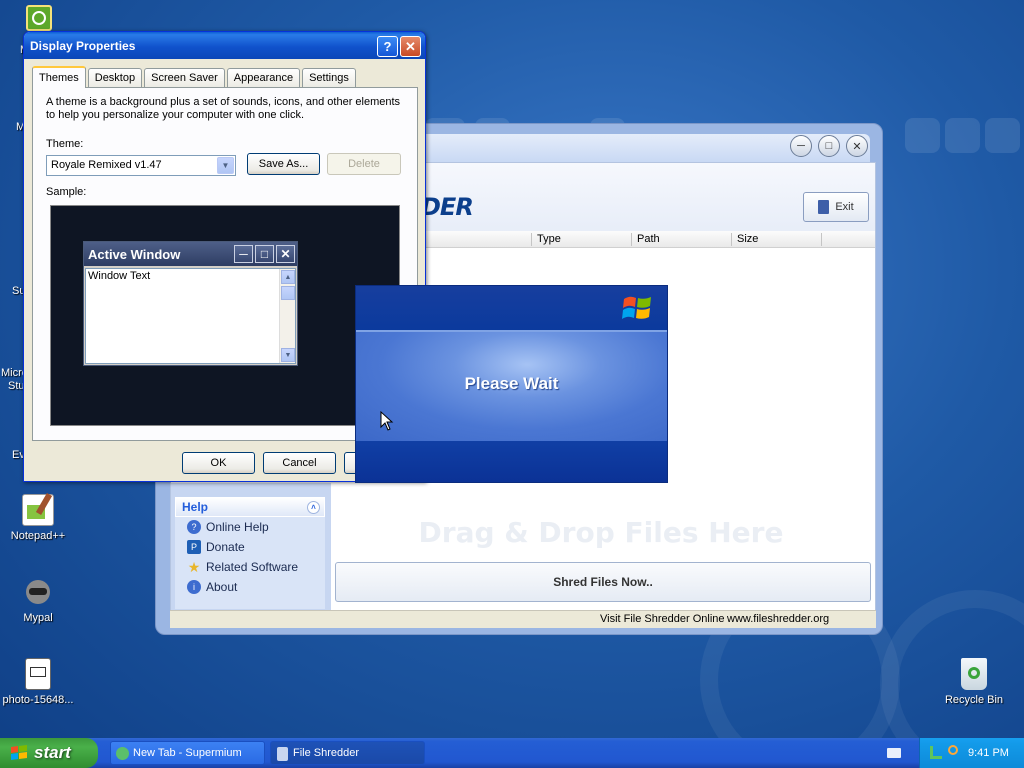  I want to click on file-shredder-icon, so click(282, 754).